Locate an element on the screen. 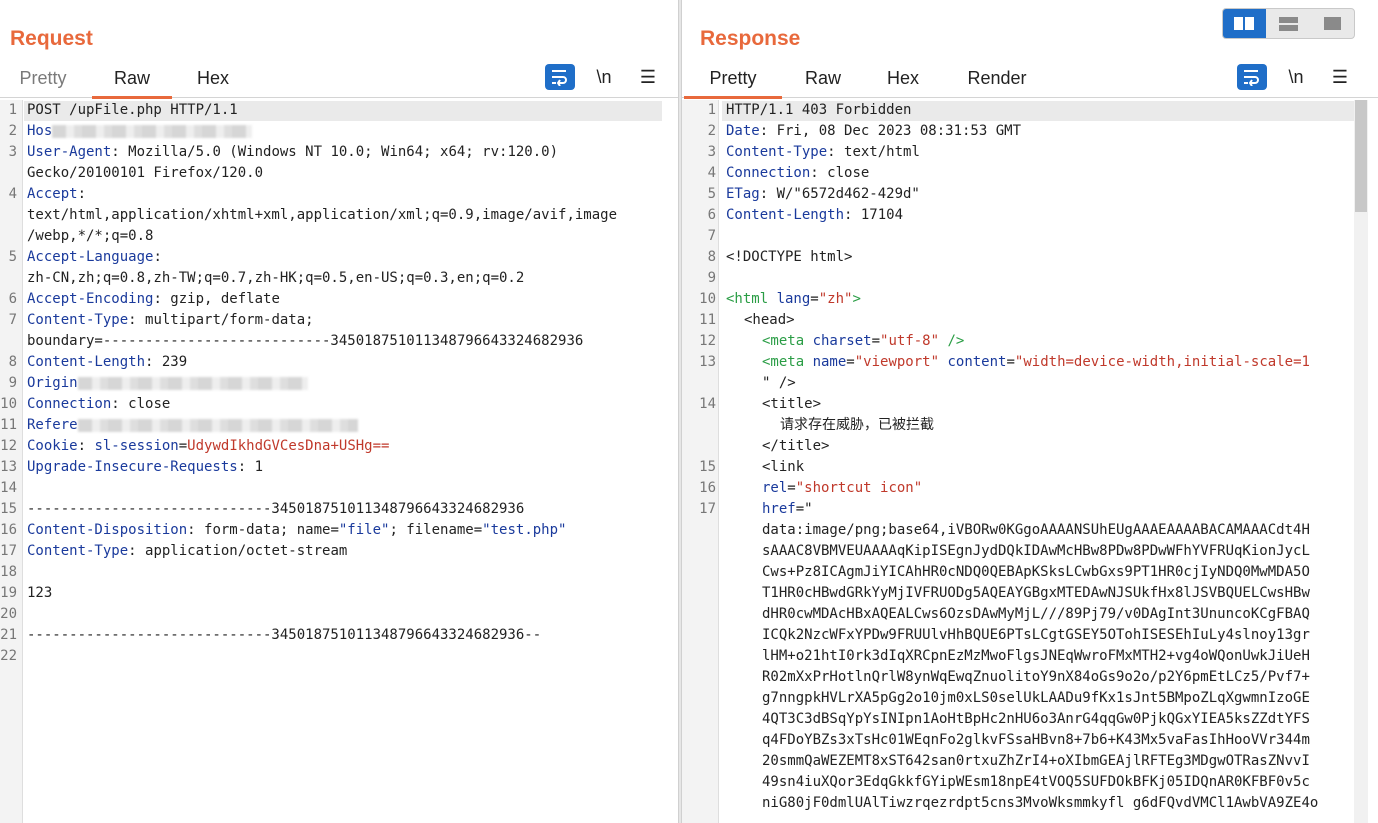 The width and height of the screenshot is (1378, 823). request-tab-raw: Raw is located at coordinates (132, 79).